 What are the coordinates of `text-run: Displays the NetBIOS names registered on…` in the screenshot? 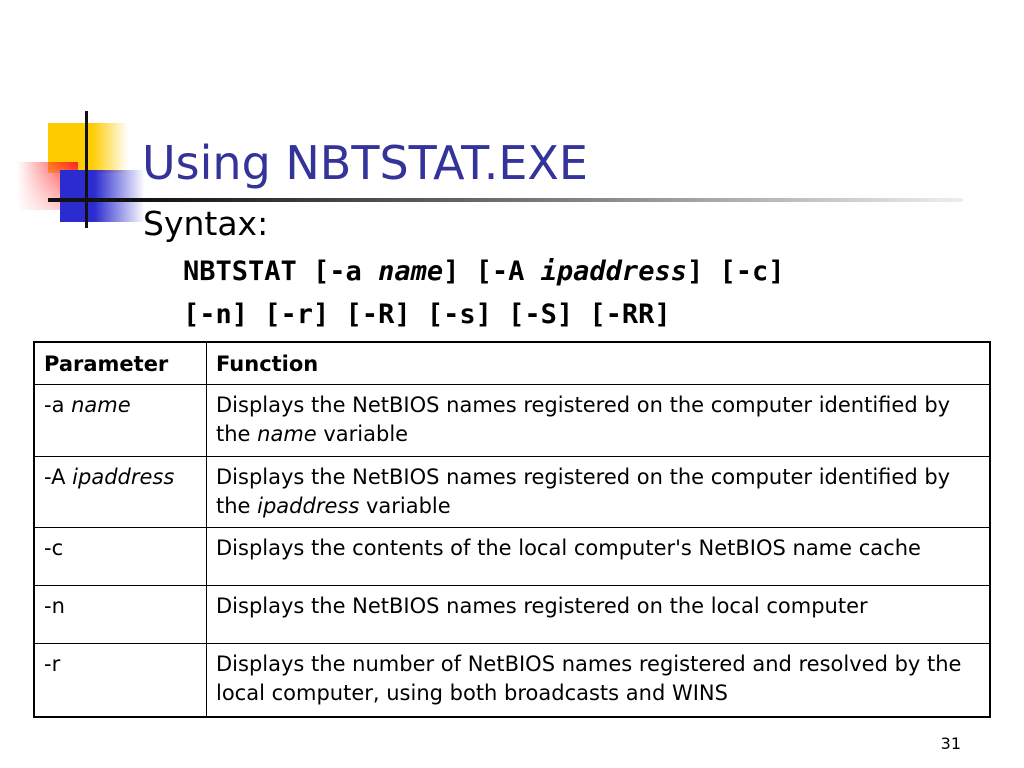 It's located at (542, 606).